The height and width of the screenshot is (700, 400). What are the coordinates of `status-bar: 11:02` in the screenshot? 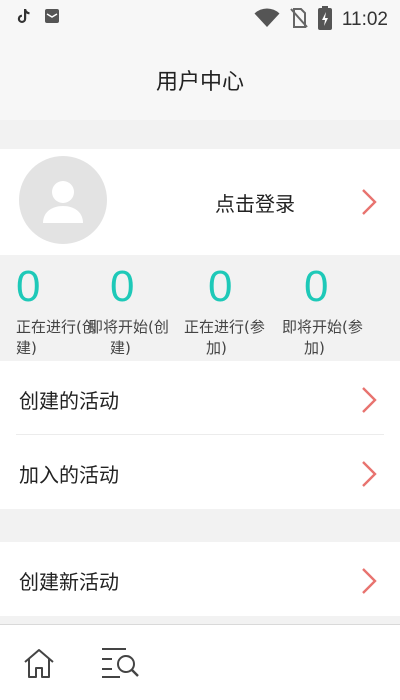 It's located at (200, 18).